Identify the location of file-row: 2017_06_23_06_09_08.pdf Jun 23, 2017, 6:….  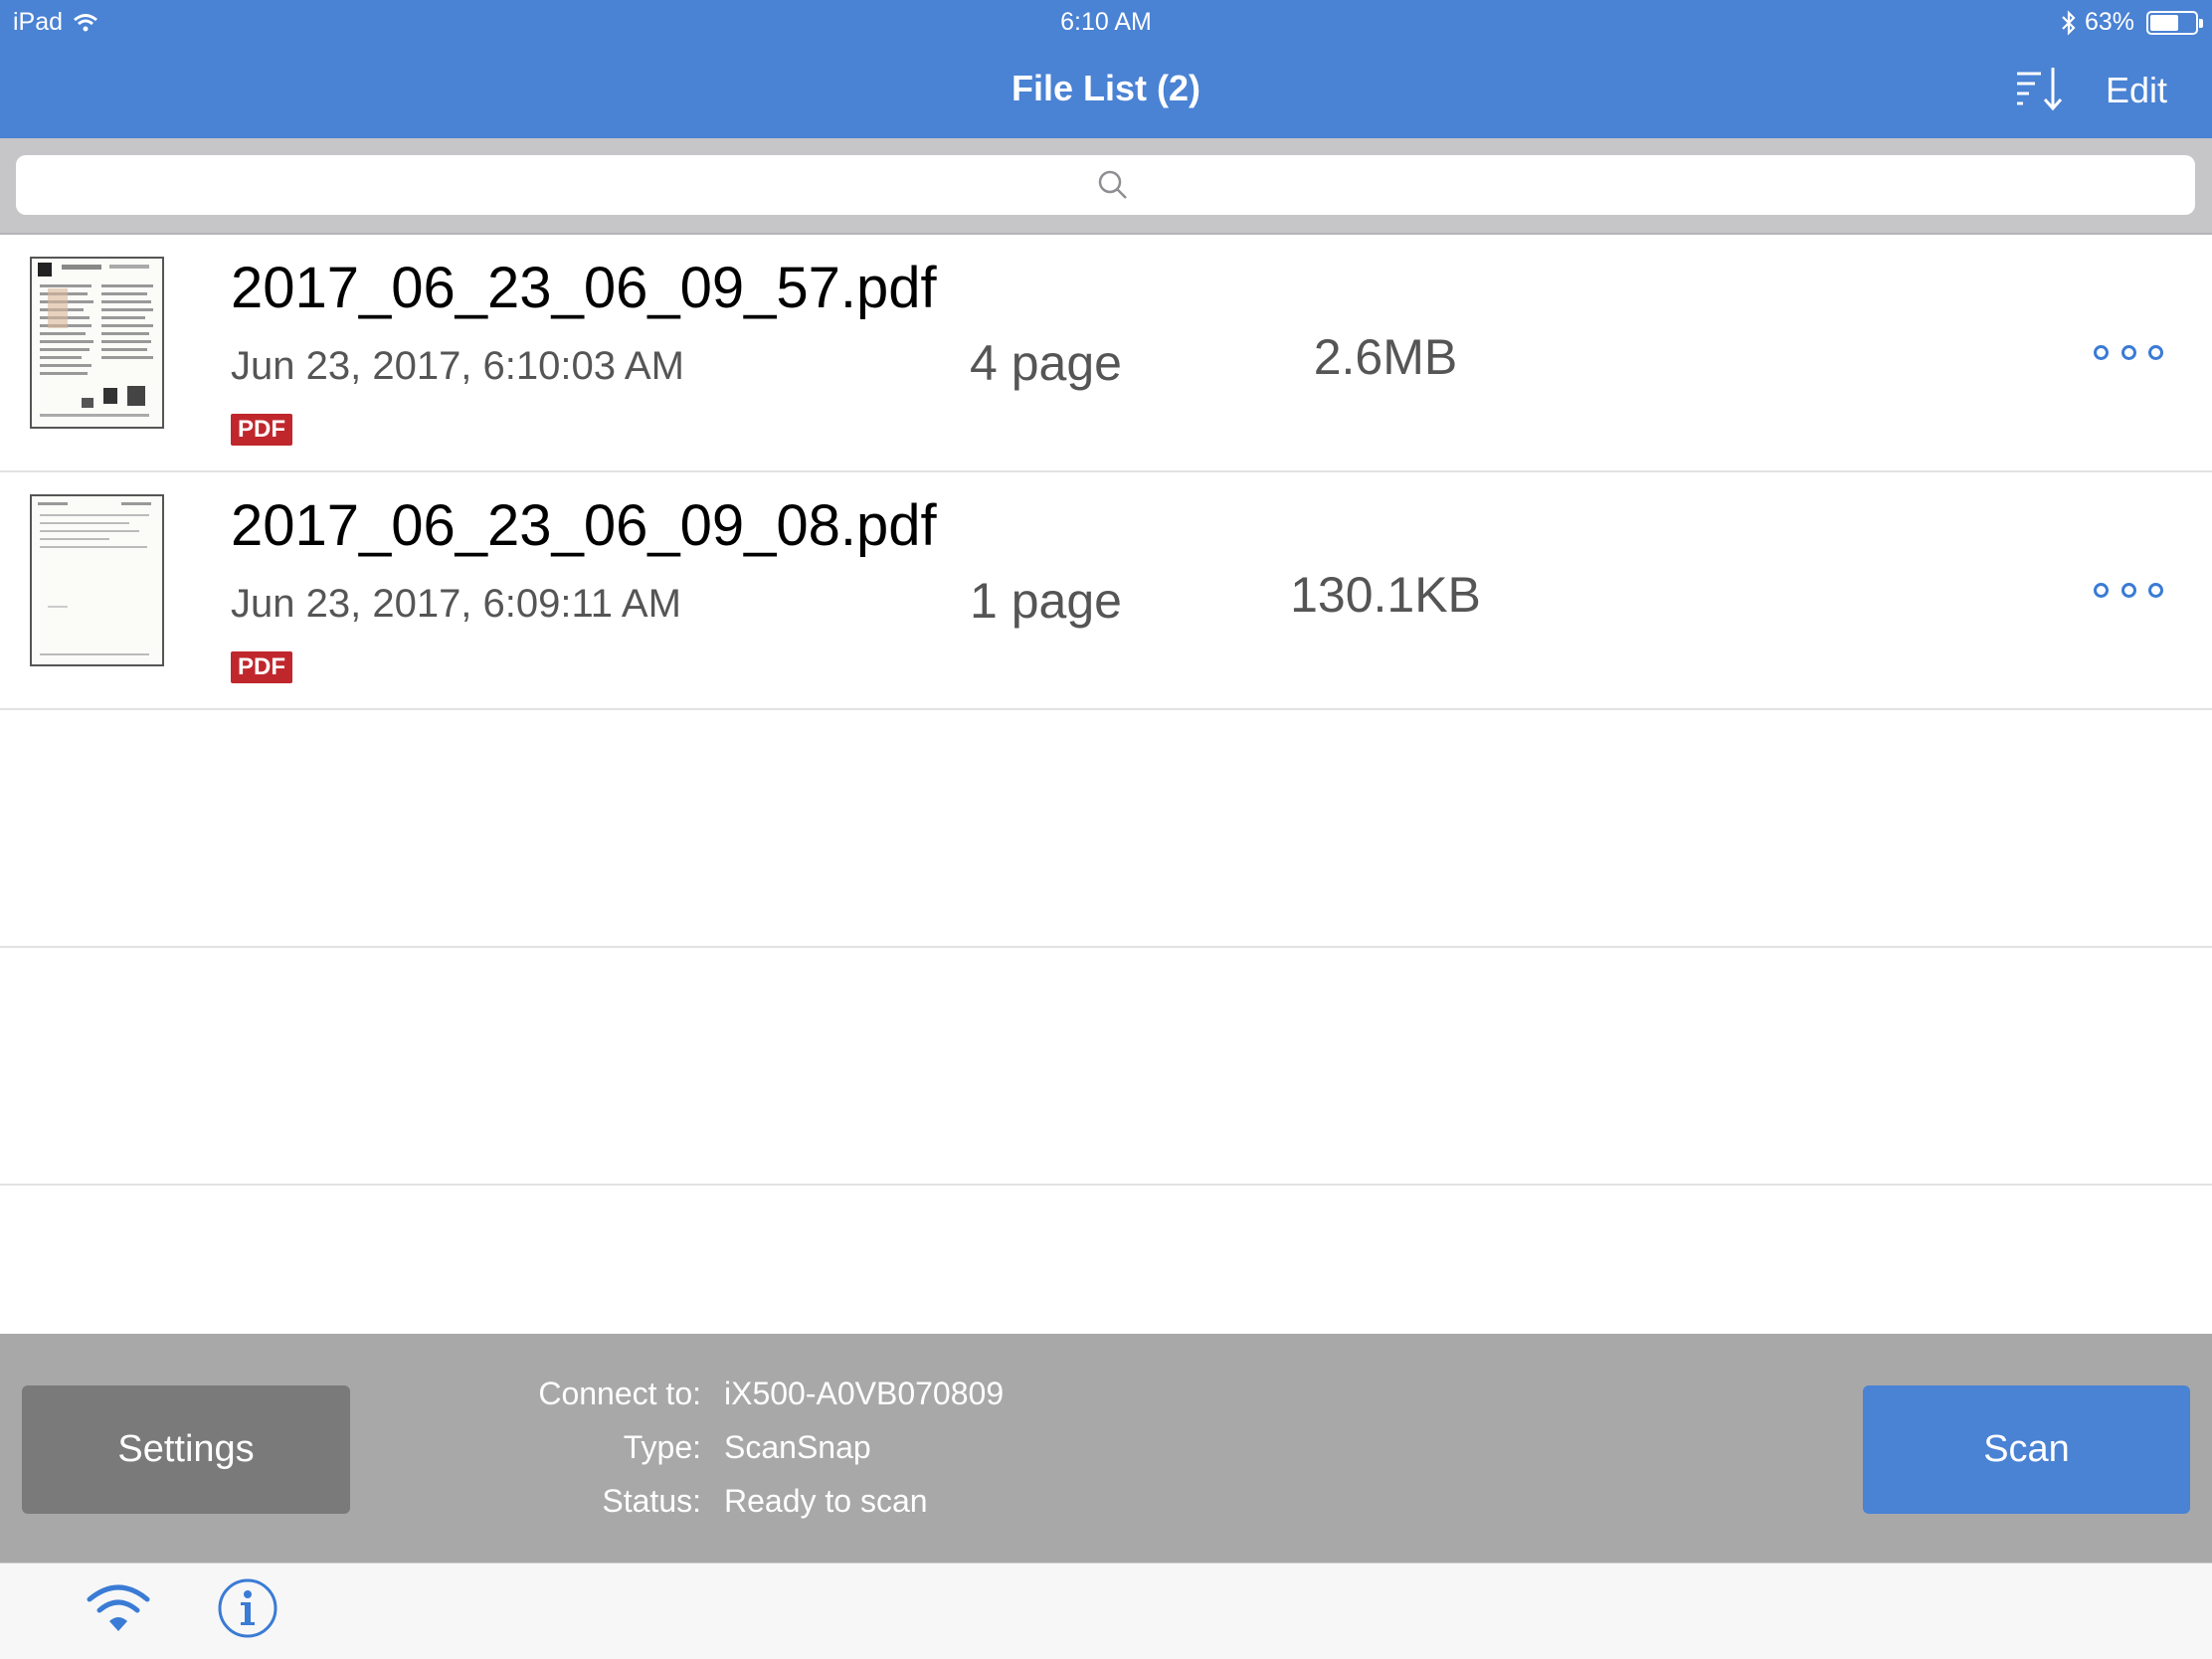
(1106, 591).